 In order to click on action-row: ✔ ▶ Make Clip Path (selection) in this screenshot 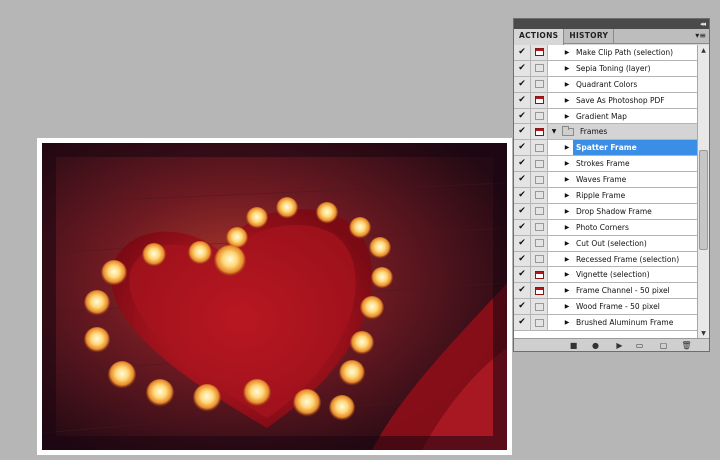, I will do `click(606, 53)`.